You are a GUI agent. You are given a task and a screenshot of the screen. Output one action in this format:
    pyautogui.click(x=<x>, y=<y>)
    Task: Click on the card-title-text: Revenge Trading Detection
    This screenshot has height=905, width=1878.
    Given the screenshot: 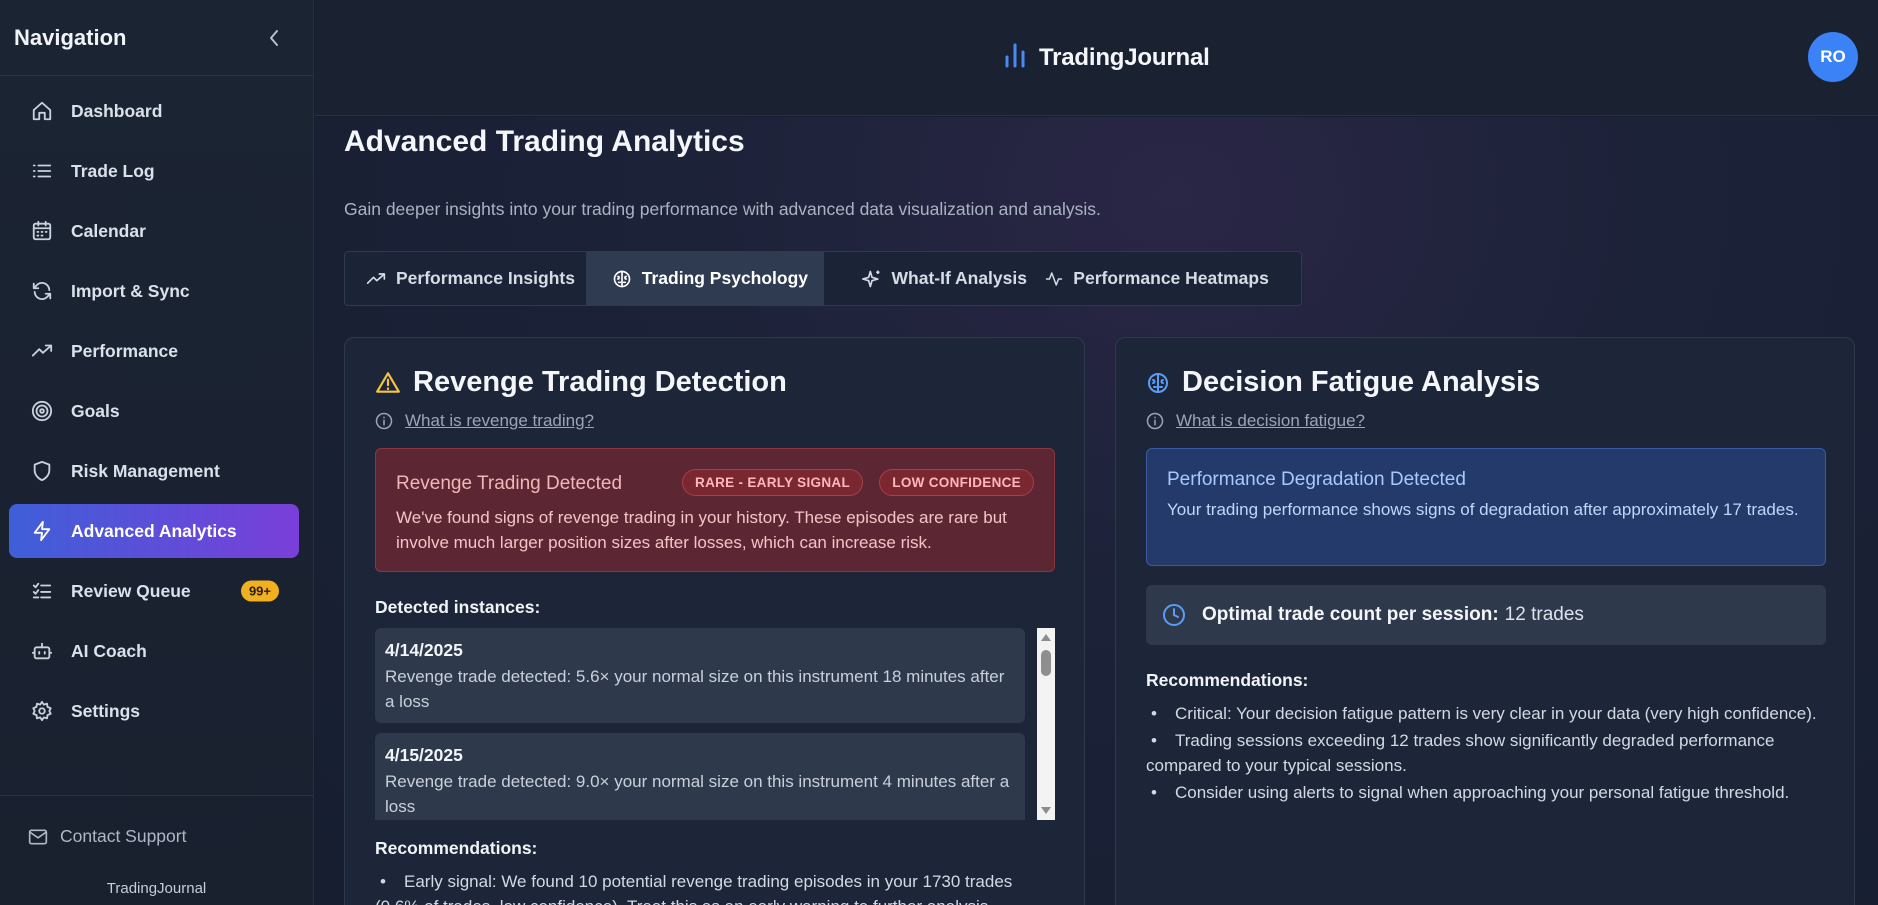 What is the action you would take?
    pyautogui.click(x=600, y=382)
    